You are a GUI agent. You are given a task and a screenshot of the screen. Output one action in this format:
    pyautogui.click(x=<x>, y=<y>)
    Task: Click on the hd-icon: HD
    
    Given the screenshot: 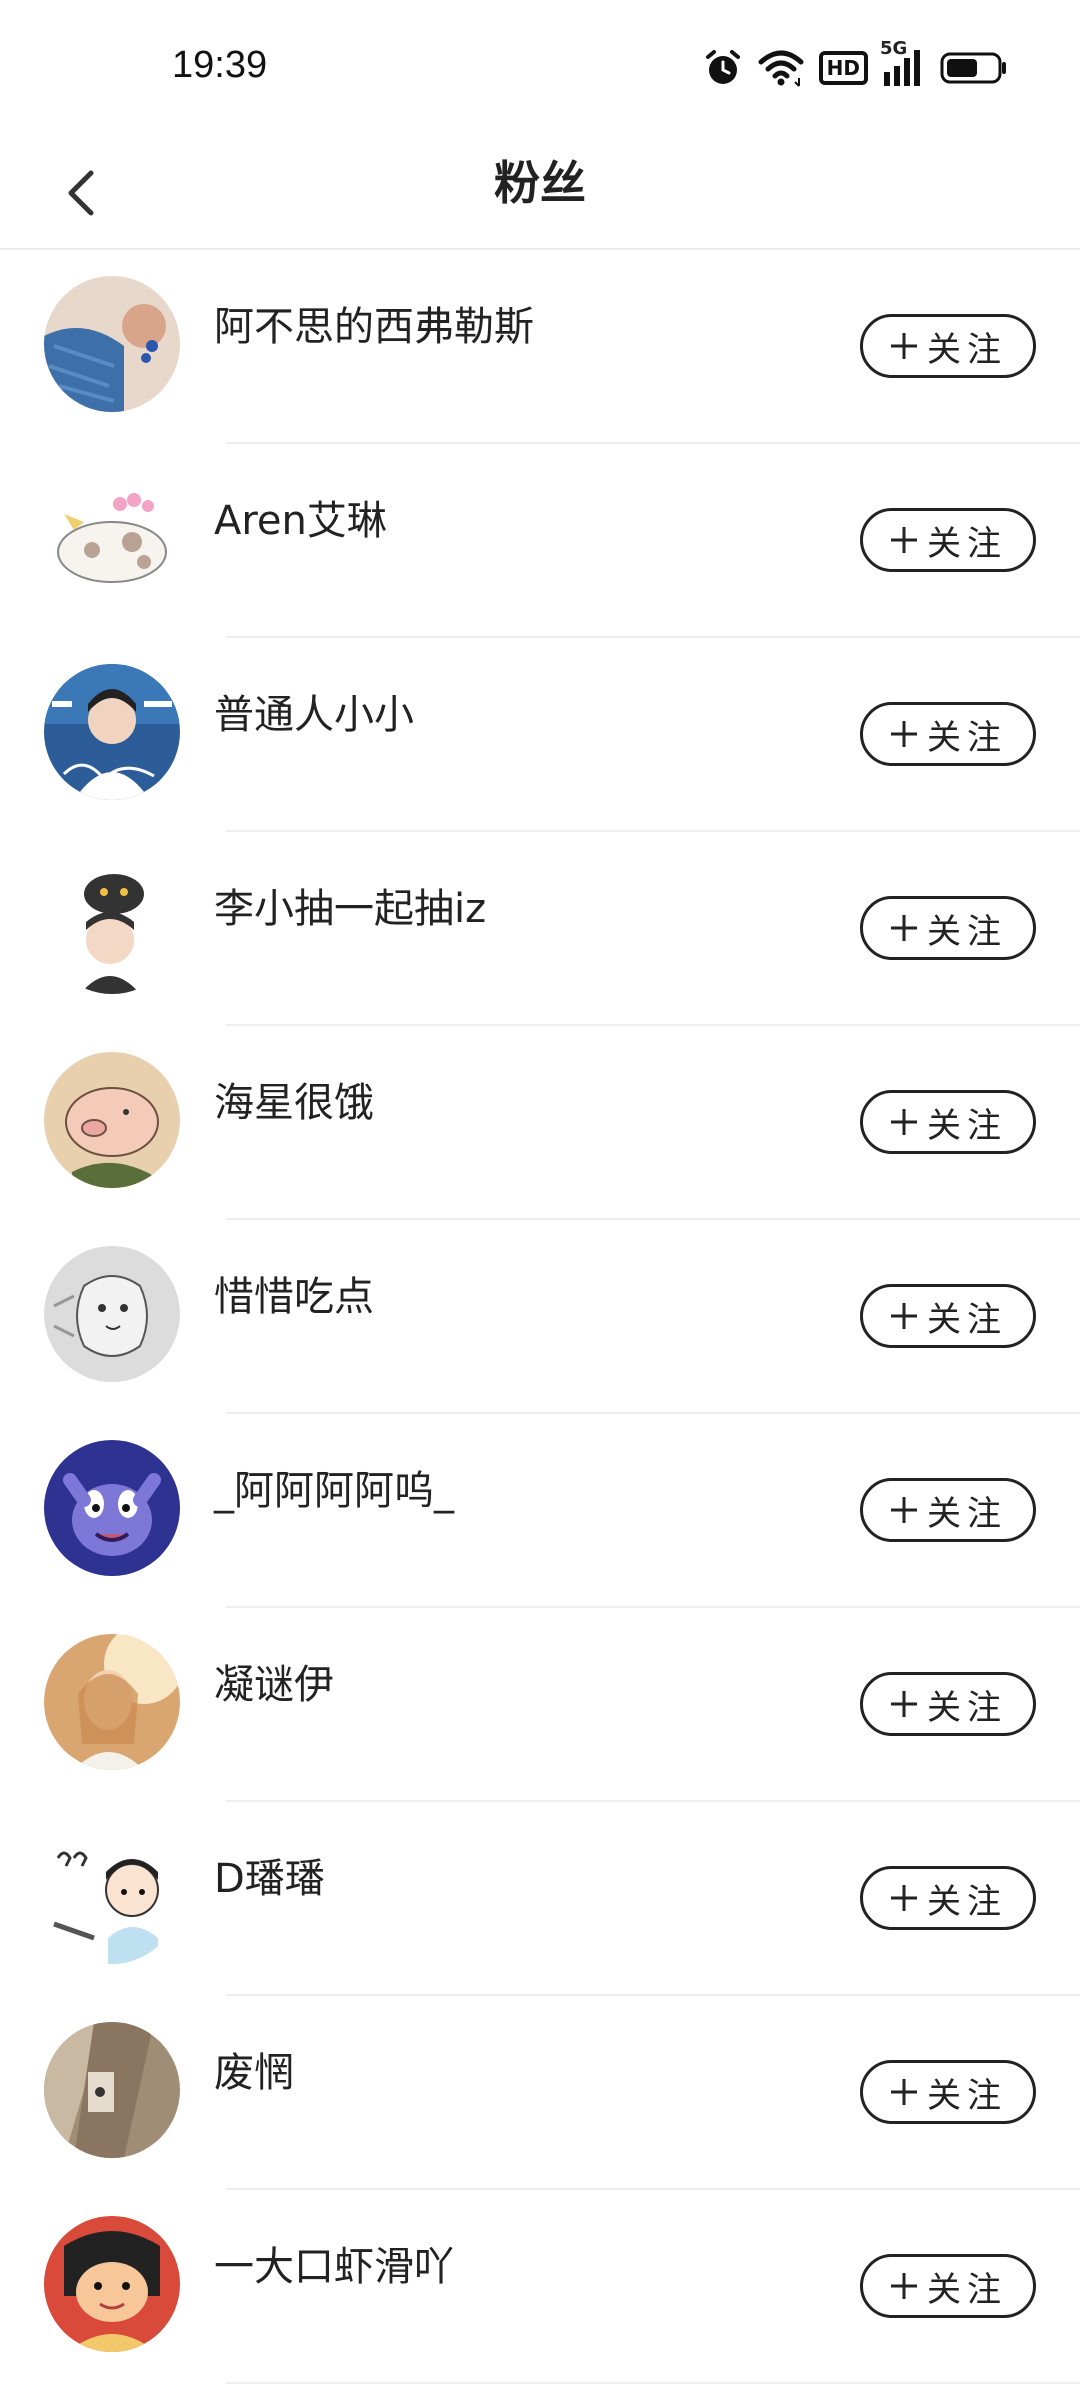 What is the action you would take?
    pyautogui.click(x=843, y=68)
    